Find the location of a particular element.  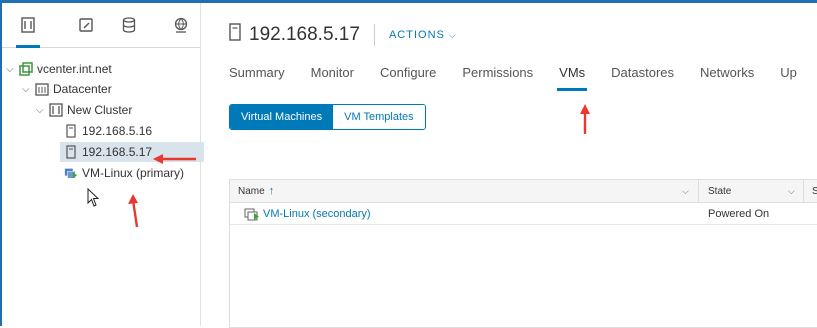

column-header-name: Name ↑ is located at coordinates (256, 191).